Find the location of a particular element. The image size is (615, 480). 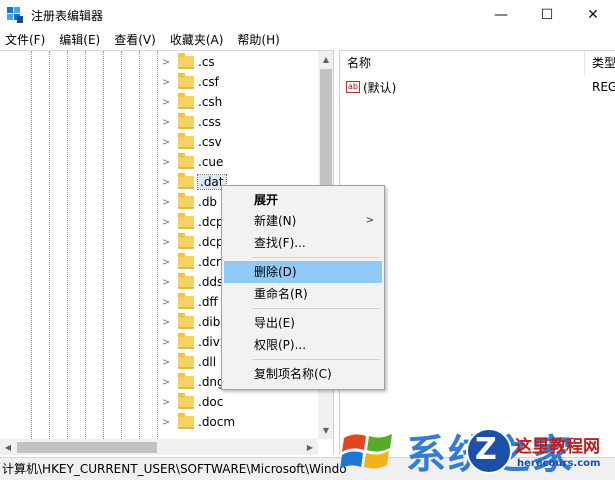

tree-item: > .docm is located at coordinates (197, 422).